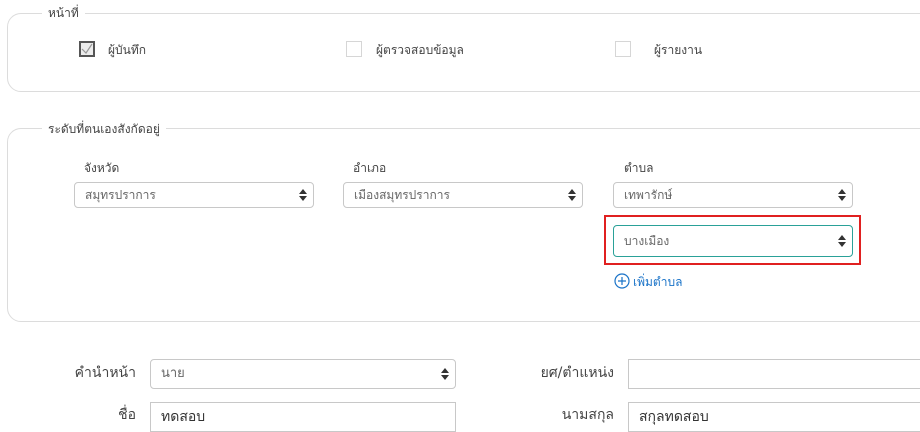  What do you see at coordinates (774, 374) in the screenshot?
I see `rank-input` at bounding box center [774, 374].